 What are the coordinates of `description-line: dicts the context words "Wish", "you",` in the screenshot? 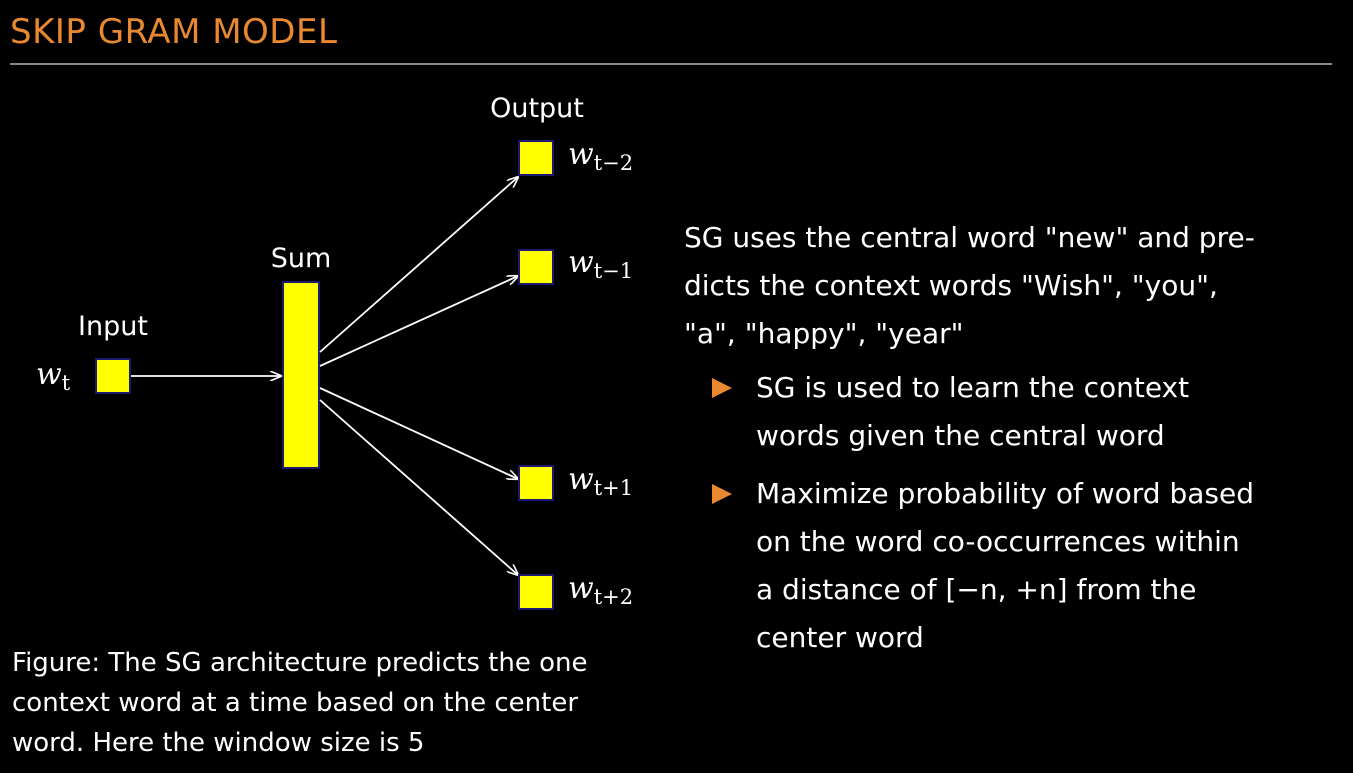 It's located at (951, 285).